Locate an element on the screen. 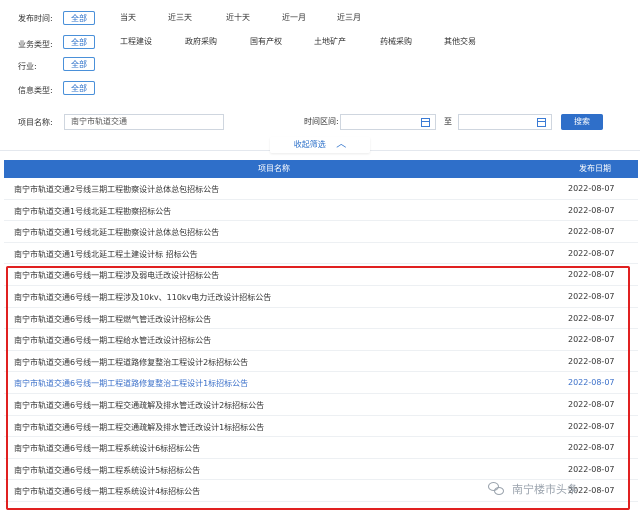  table-row: 南宁市轨道交通6号线一期工程给水管迁改设计招标公告 2022-08-07 is located at coordinates (321, 340).